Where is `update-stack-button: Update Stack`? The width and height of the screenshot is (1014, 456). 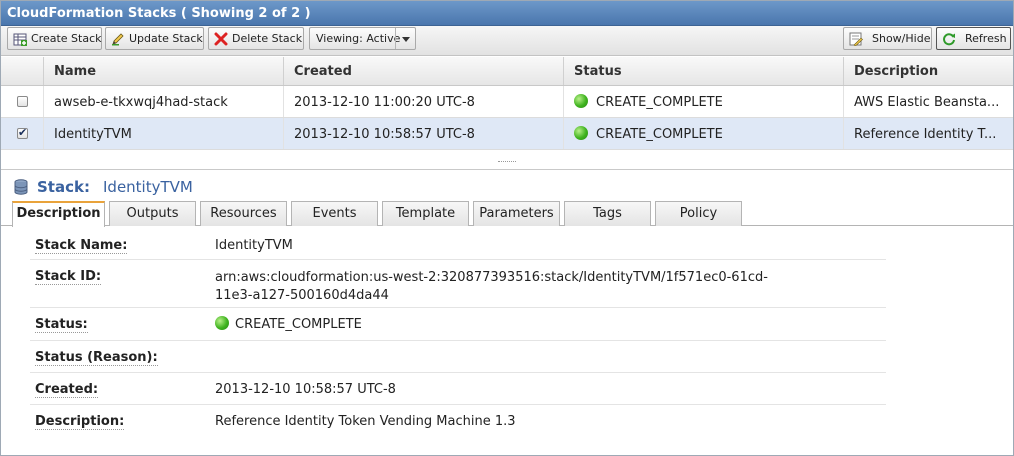
update-stack-button: Update Stack is located at coordinates (154, 38).